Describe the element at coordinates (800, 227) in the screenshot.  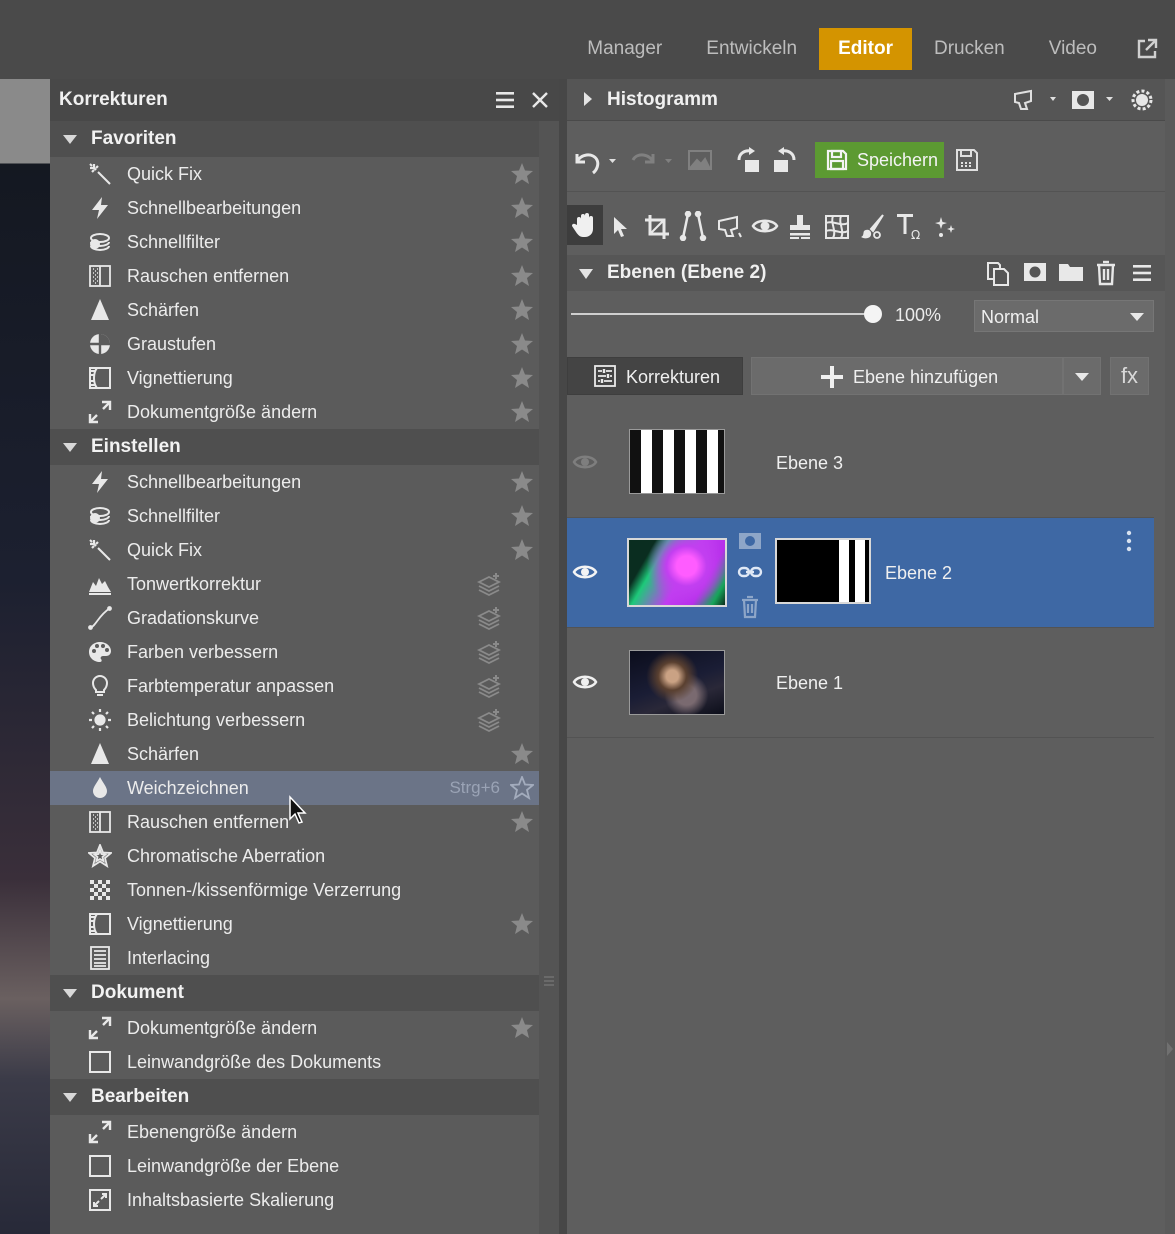
I see `clone-stamp-icon` at that location.